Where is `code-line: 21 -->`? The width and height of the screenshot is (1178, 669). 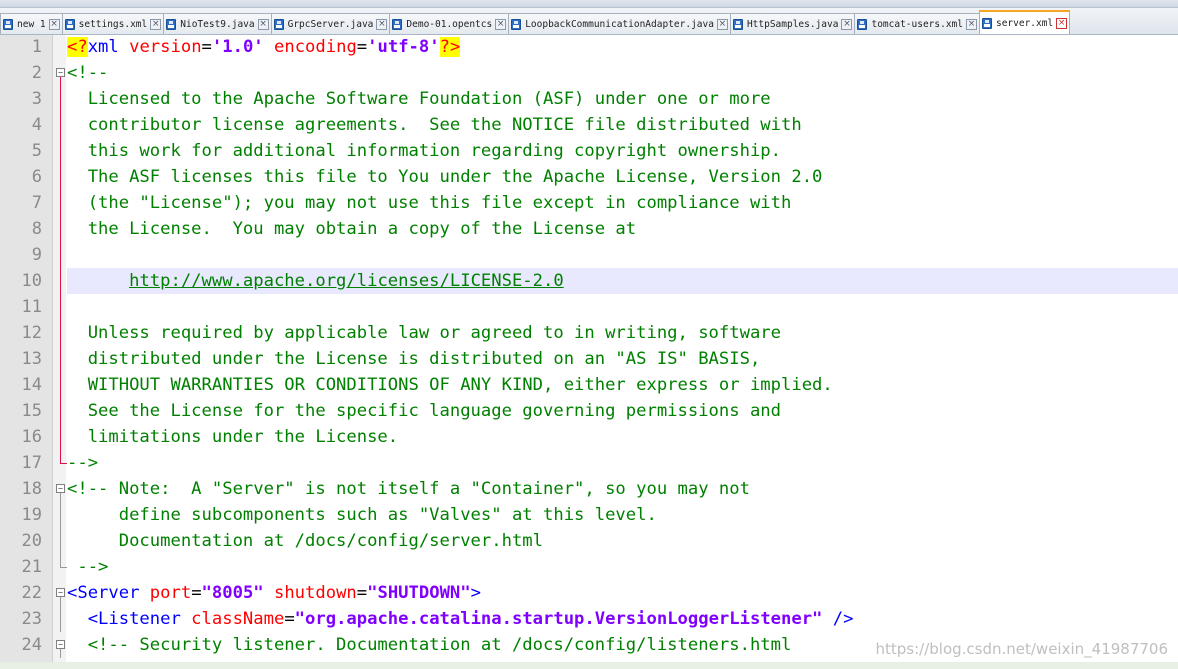
code-line: 21 --> is located at coordinates (589, 567).